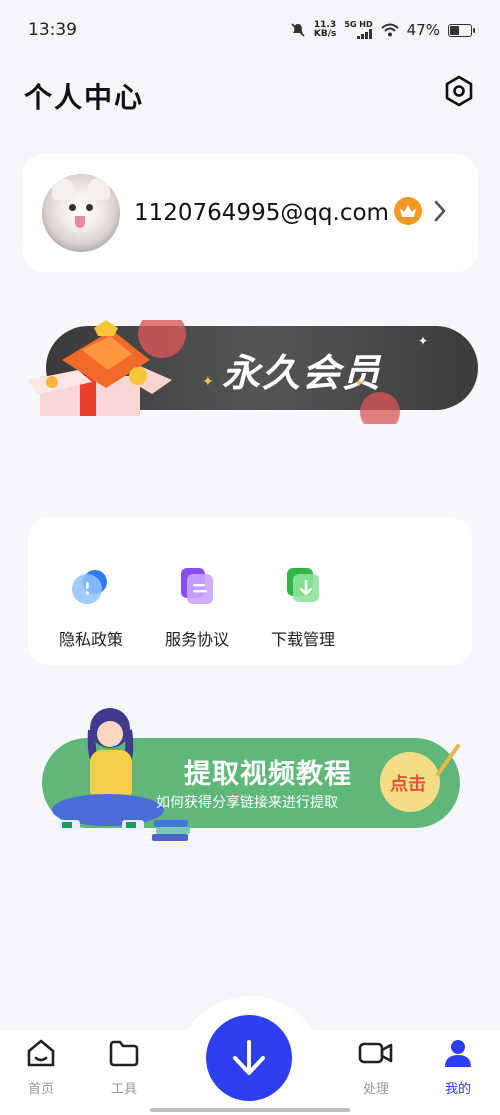 The height and width of the screenshot is (1115, 500). What do you see at coordinates (408, 783) in the screenshot?
I see `click-button: 点击` at bounding box center [408, 783].